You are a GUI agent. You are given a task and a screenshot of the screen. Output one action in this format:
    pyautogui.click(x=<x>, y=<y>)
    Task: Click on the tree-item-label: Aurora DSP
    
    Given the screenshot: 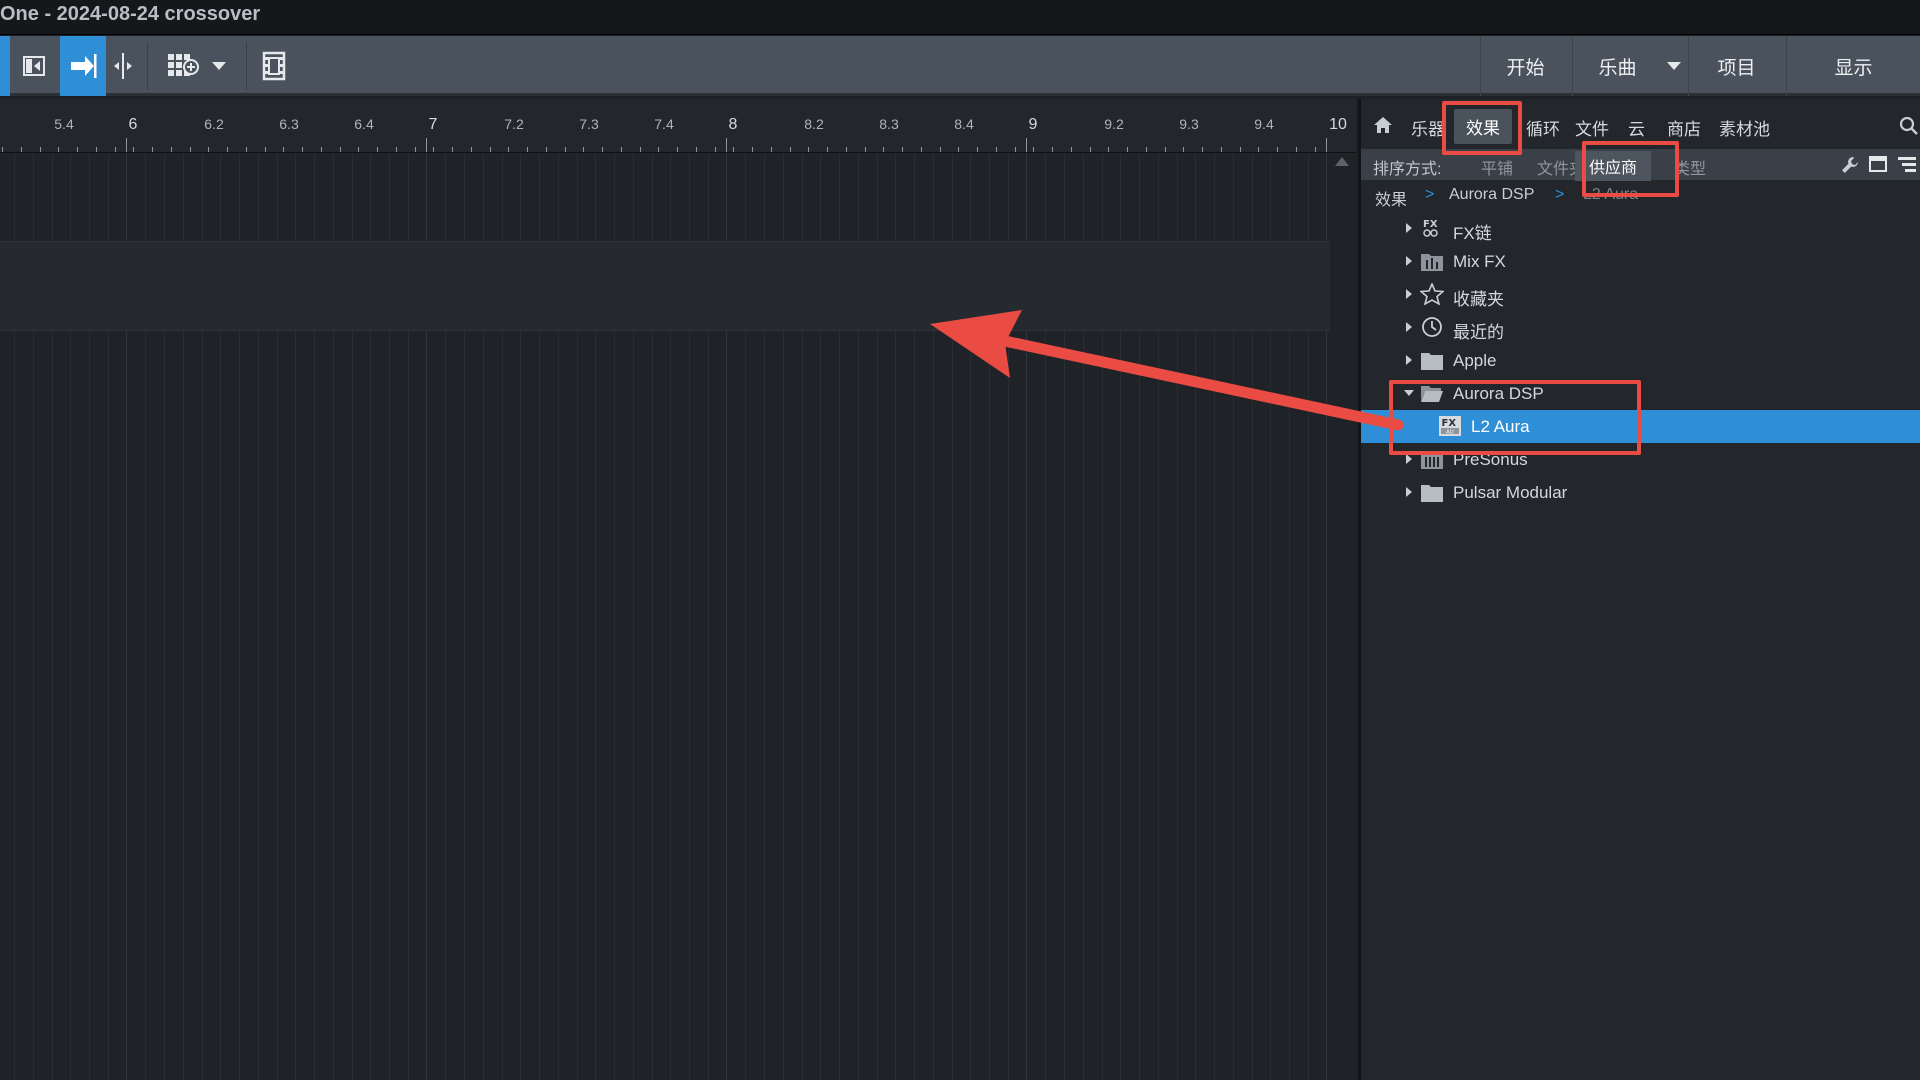 What is the action you would take?
    pyautogui.click(x=1498, y=393)
    